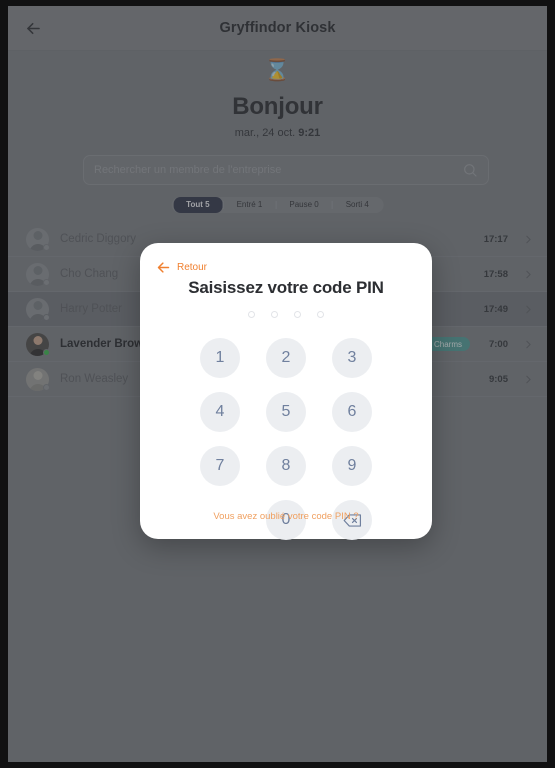 This screenshot has width=555, height=768. What do you see at coordinates (286, 287) in the screenshot?
I see `modal-title: Saisissez votre code PIN` at bounding box center [286, 287].